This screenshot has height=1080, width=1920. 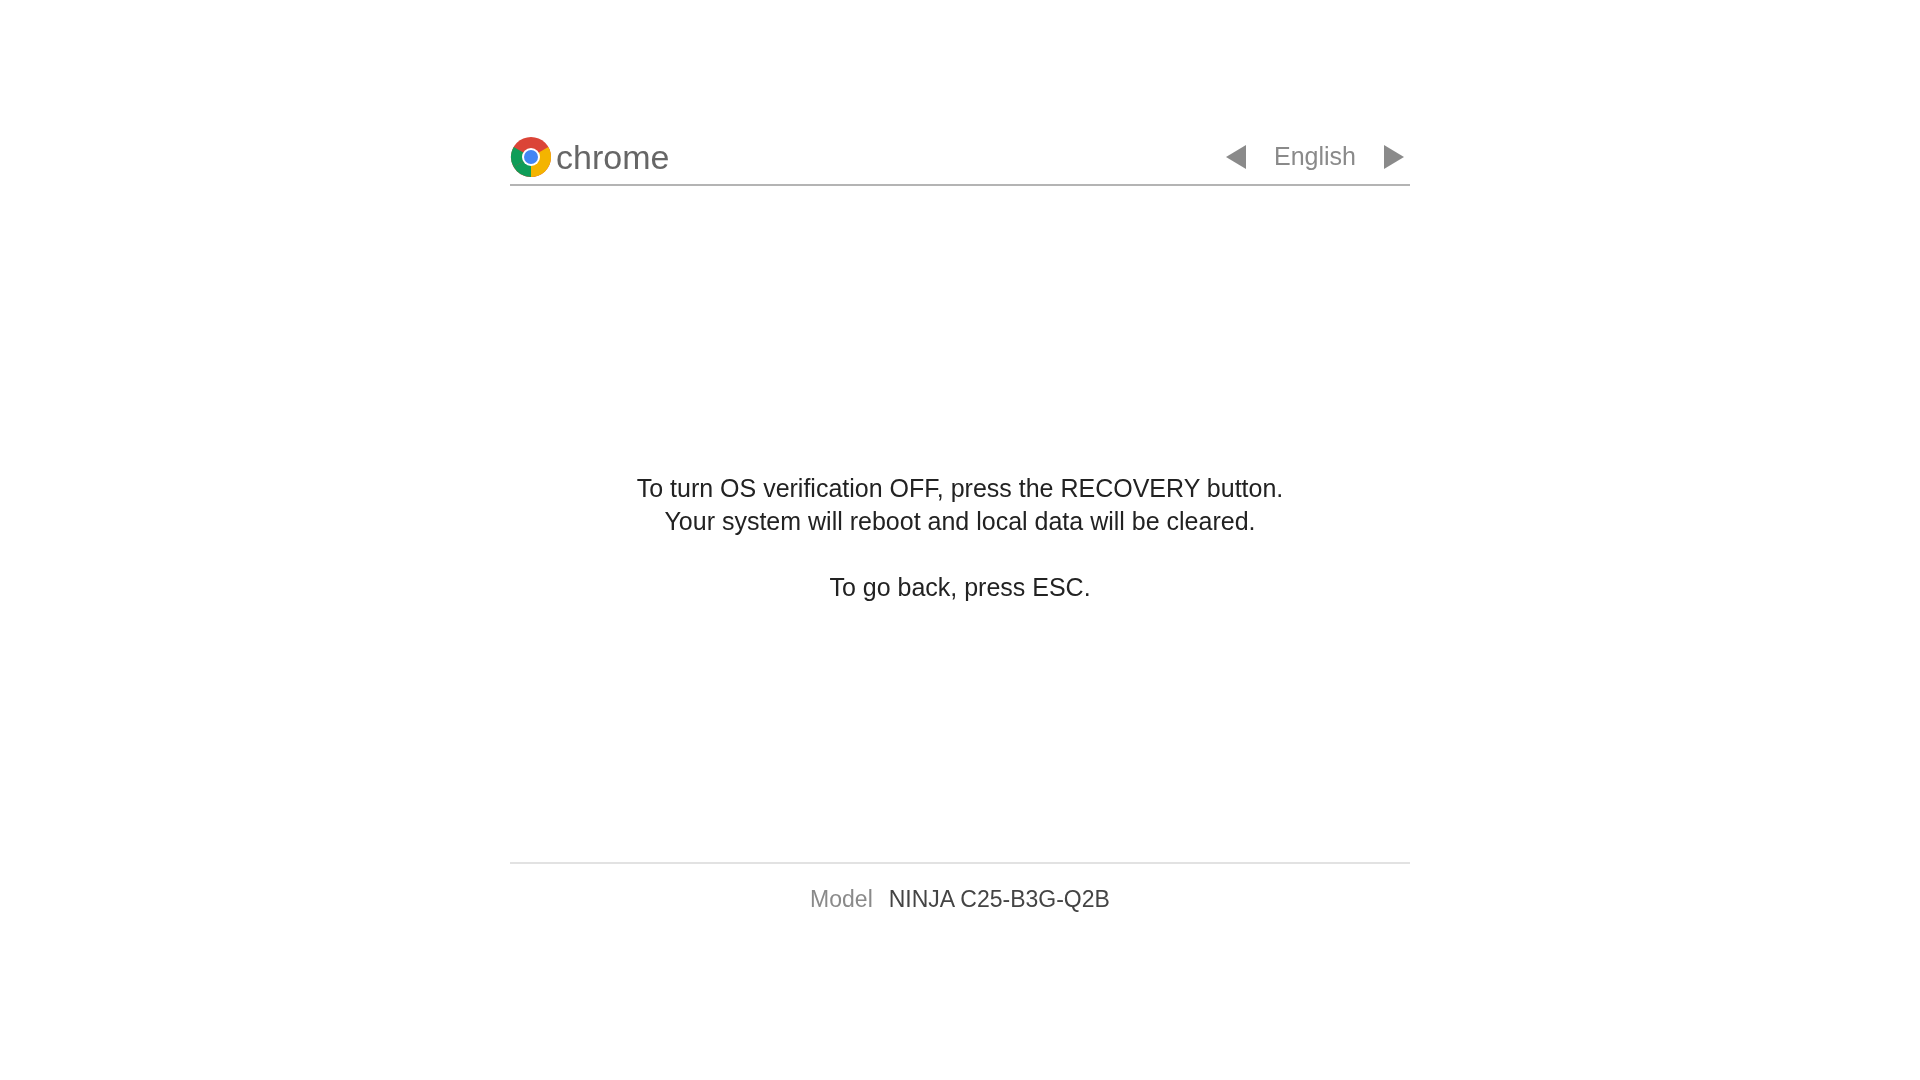 I want to click on message-text: To turn OS verification OFF, press the RECOVERY button., so click(x=960, y=488).